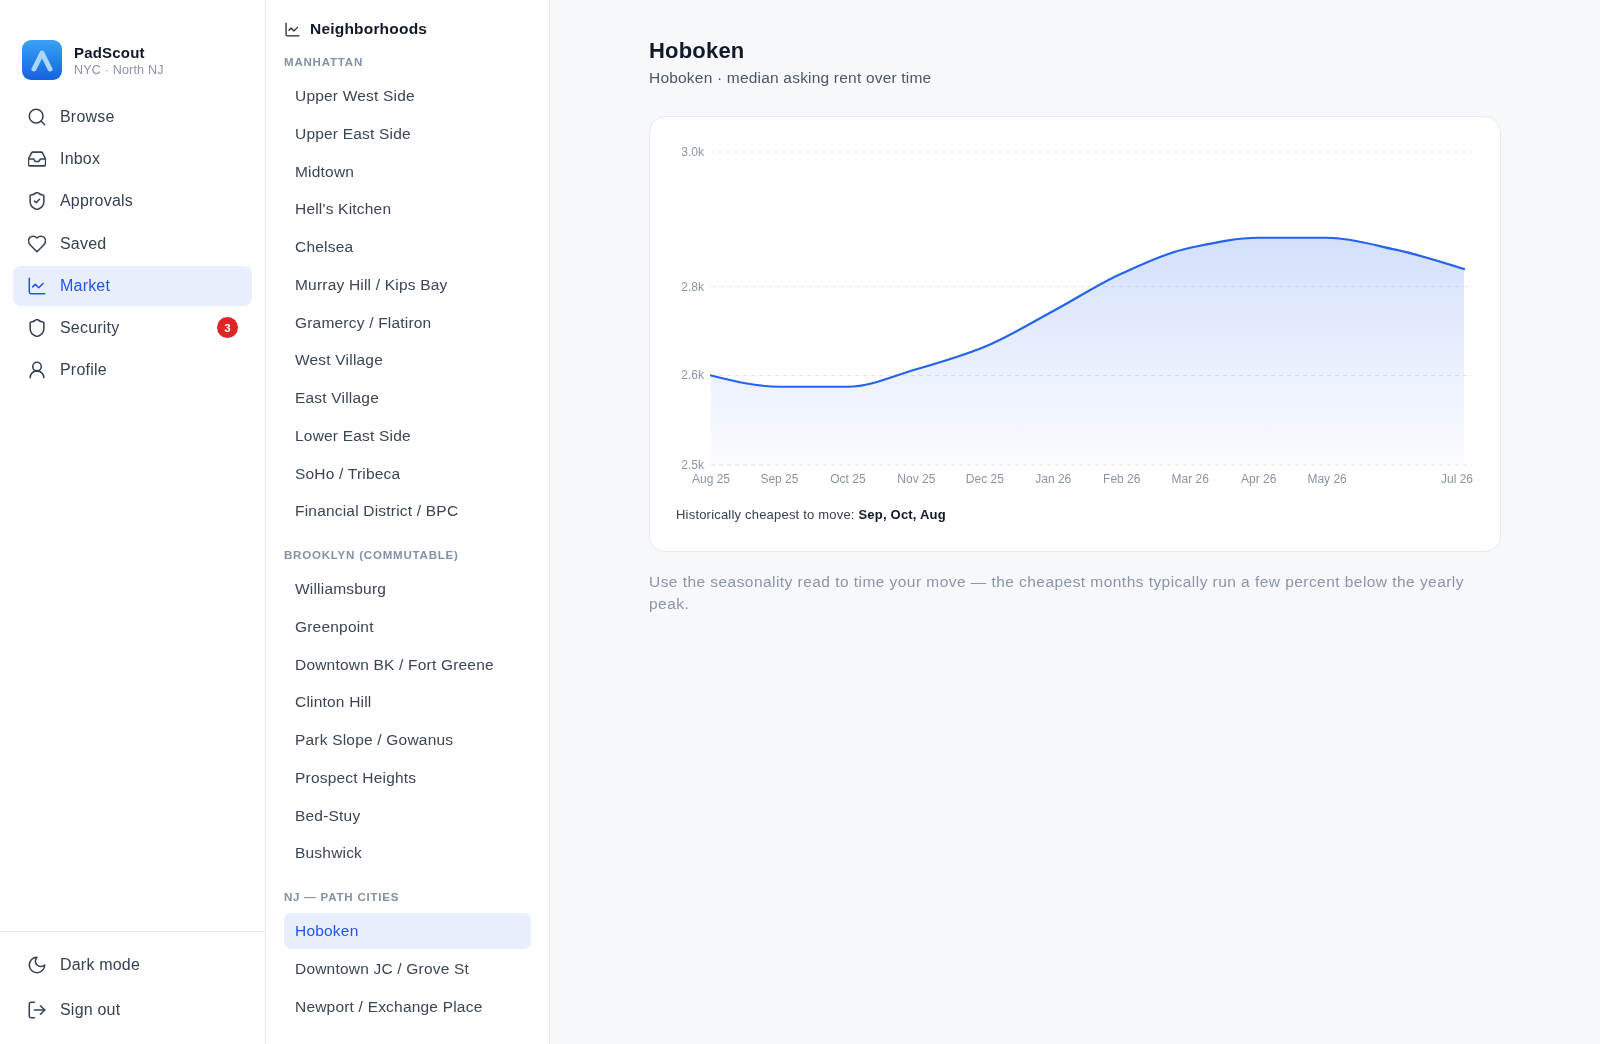  I want to click on sidebar-item: Inbox, so click(132, 159).